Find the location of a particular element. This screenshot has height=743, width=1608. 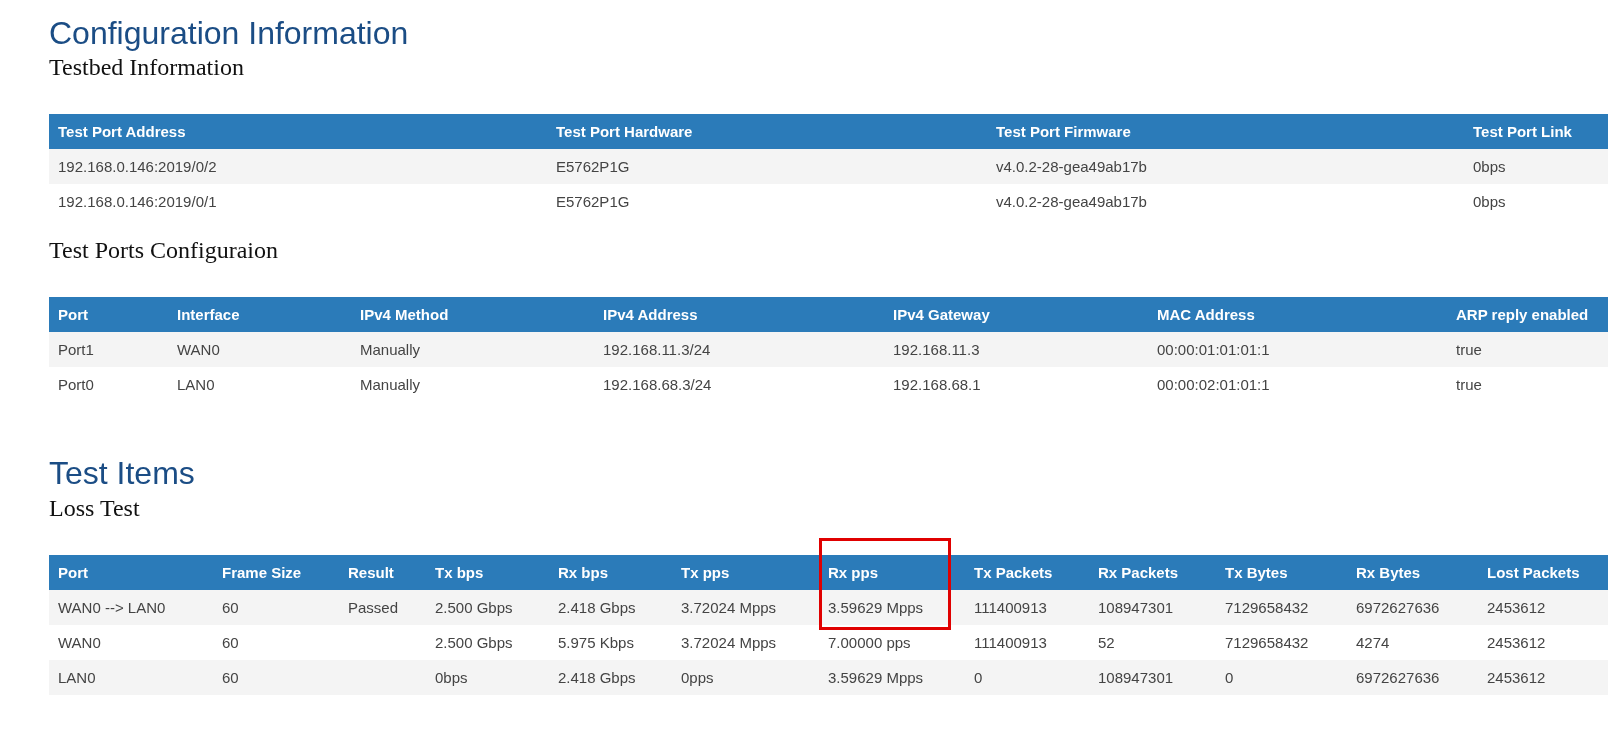

section-title: Test Items is located at coordinates (122, 473).